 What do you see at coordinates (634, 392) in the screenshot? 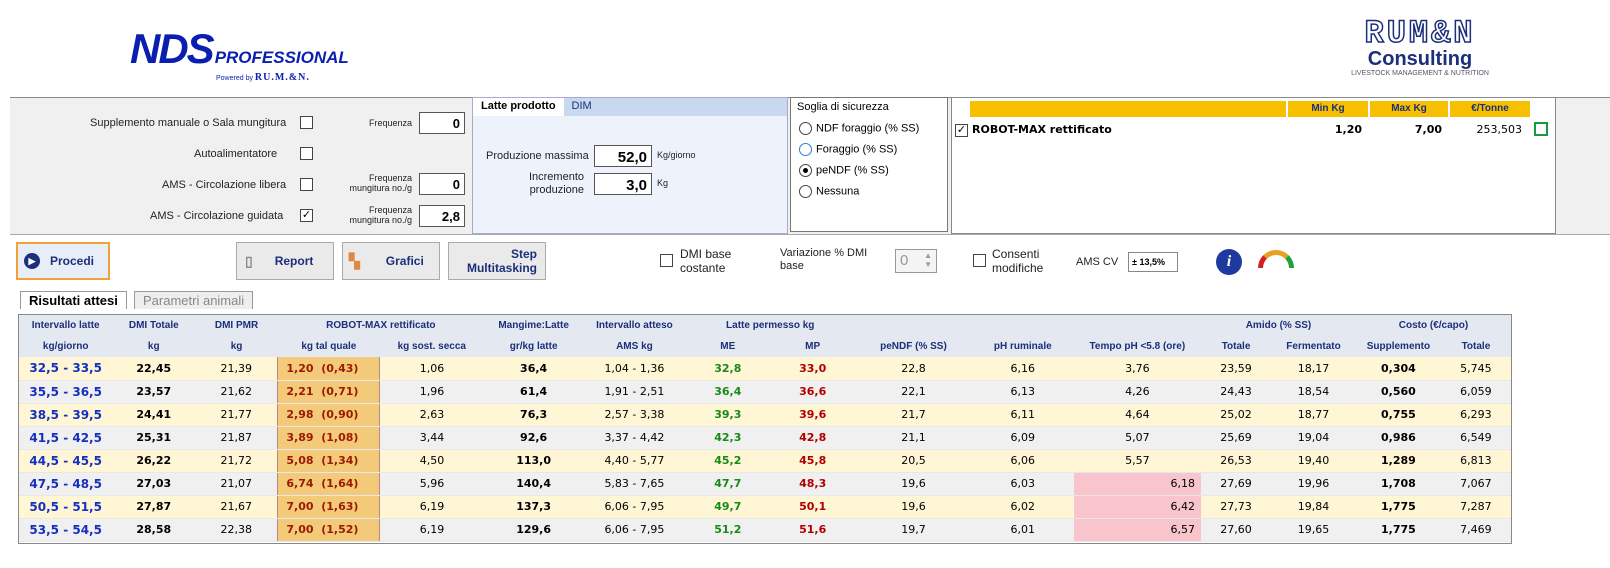
I see `table-cell: 1,91 - 2,51` at bounding box center [634, 392].